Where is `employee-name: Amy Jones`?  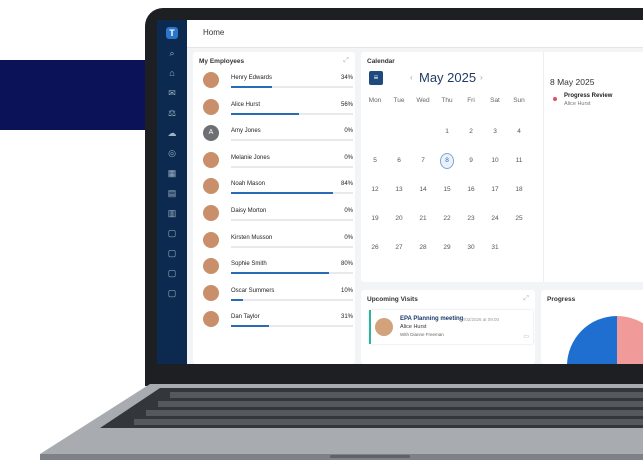
employee-name: Amy Jones is located at coordinates (246, 131).